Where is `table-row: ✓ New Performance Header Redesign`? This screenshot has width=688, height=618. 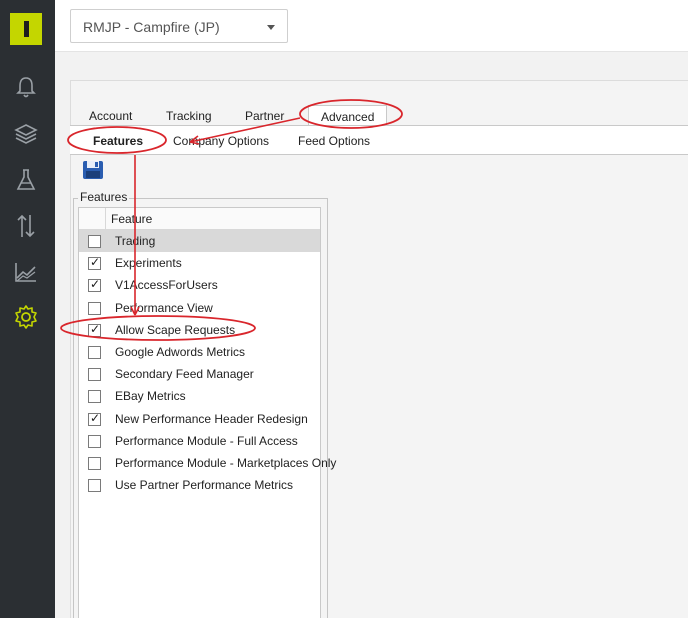 table-row: ✓ New Performance Header Redesign is located at coordinates (199, 419).